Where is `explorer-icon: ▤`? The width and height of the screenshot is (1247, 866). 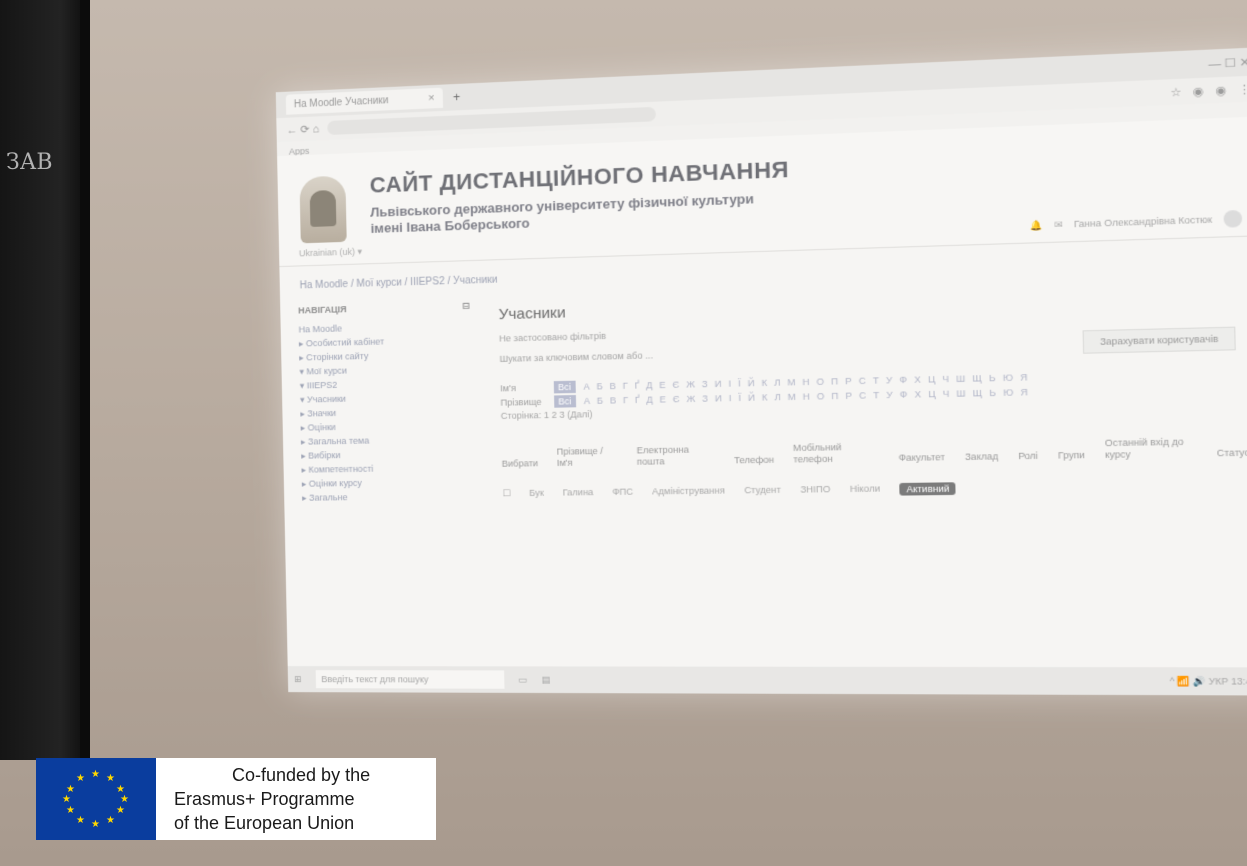 explorer-icon: ▤ is located at coordinates (545, 679).